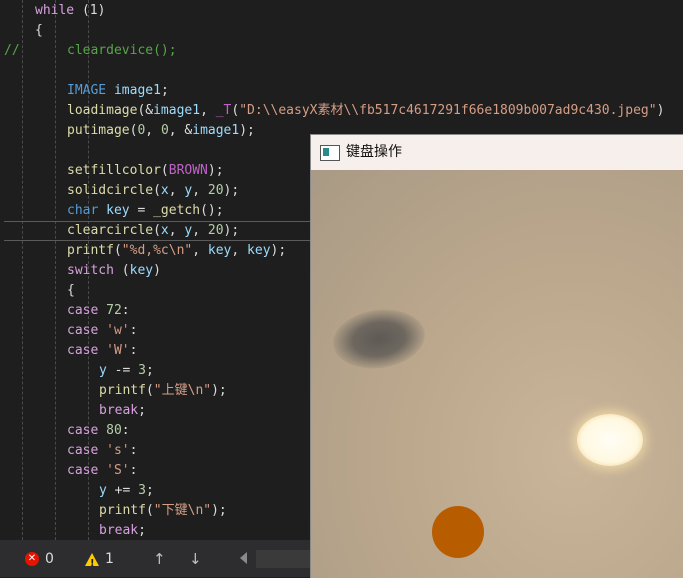  Describe the element at coordinates (122, 370) in the screenshot. I see `code-token: -=` at that location.